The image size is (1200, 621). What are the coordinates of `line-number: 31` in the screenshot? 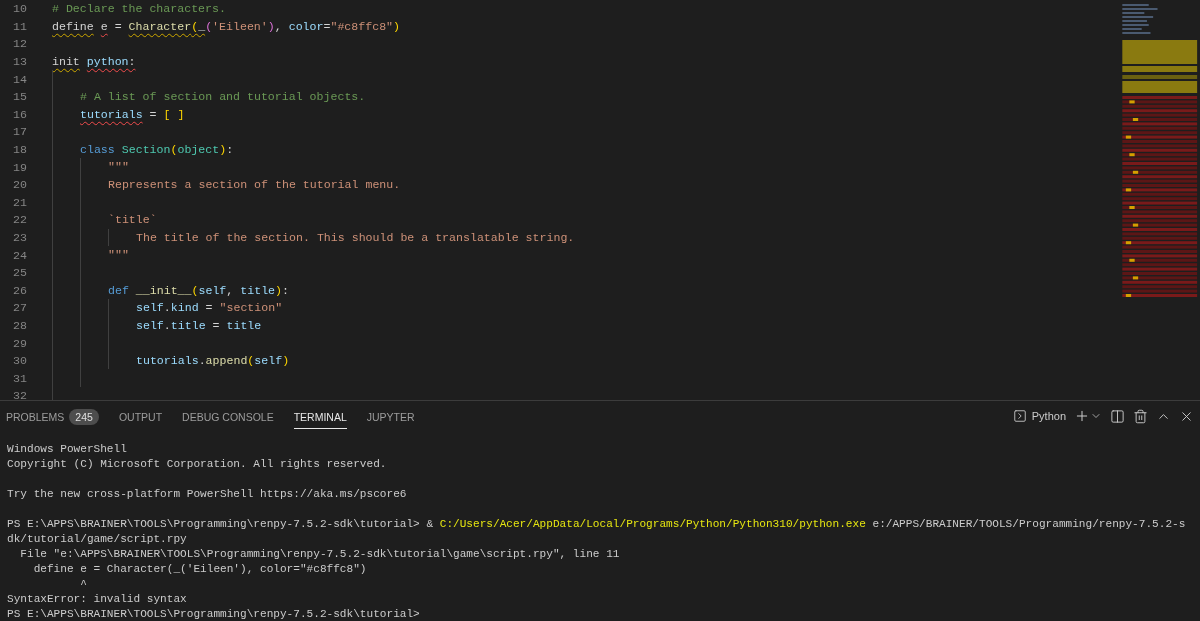 It's located at (19, 378).